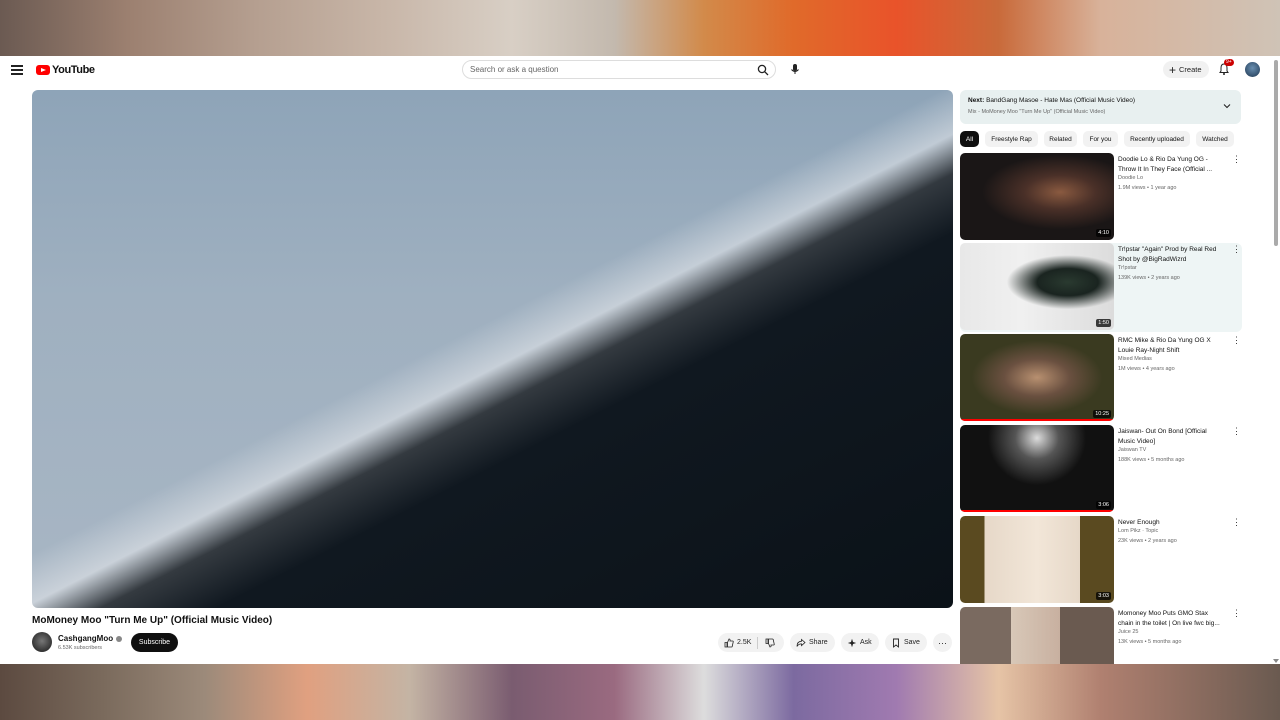 Image resolution: width=1280 pixels, height=720 pixels. Describe the element at coordinates (896, 643) in the screenshot. I see `bookmark-icon` at that location.